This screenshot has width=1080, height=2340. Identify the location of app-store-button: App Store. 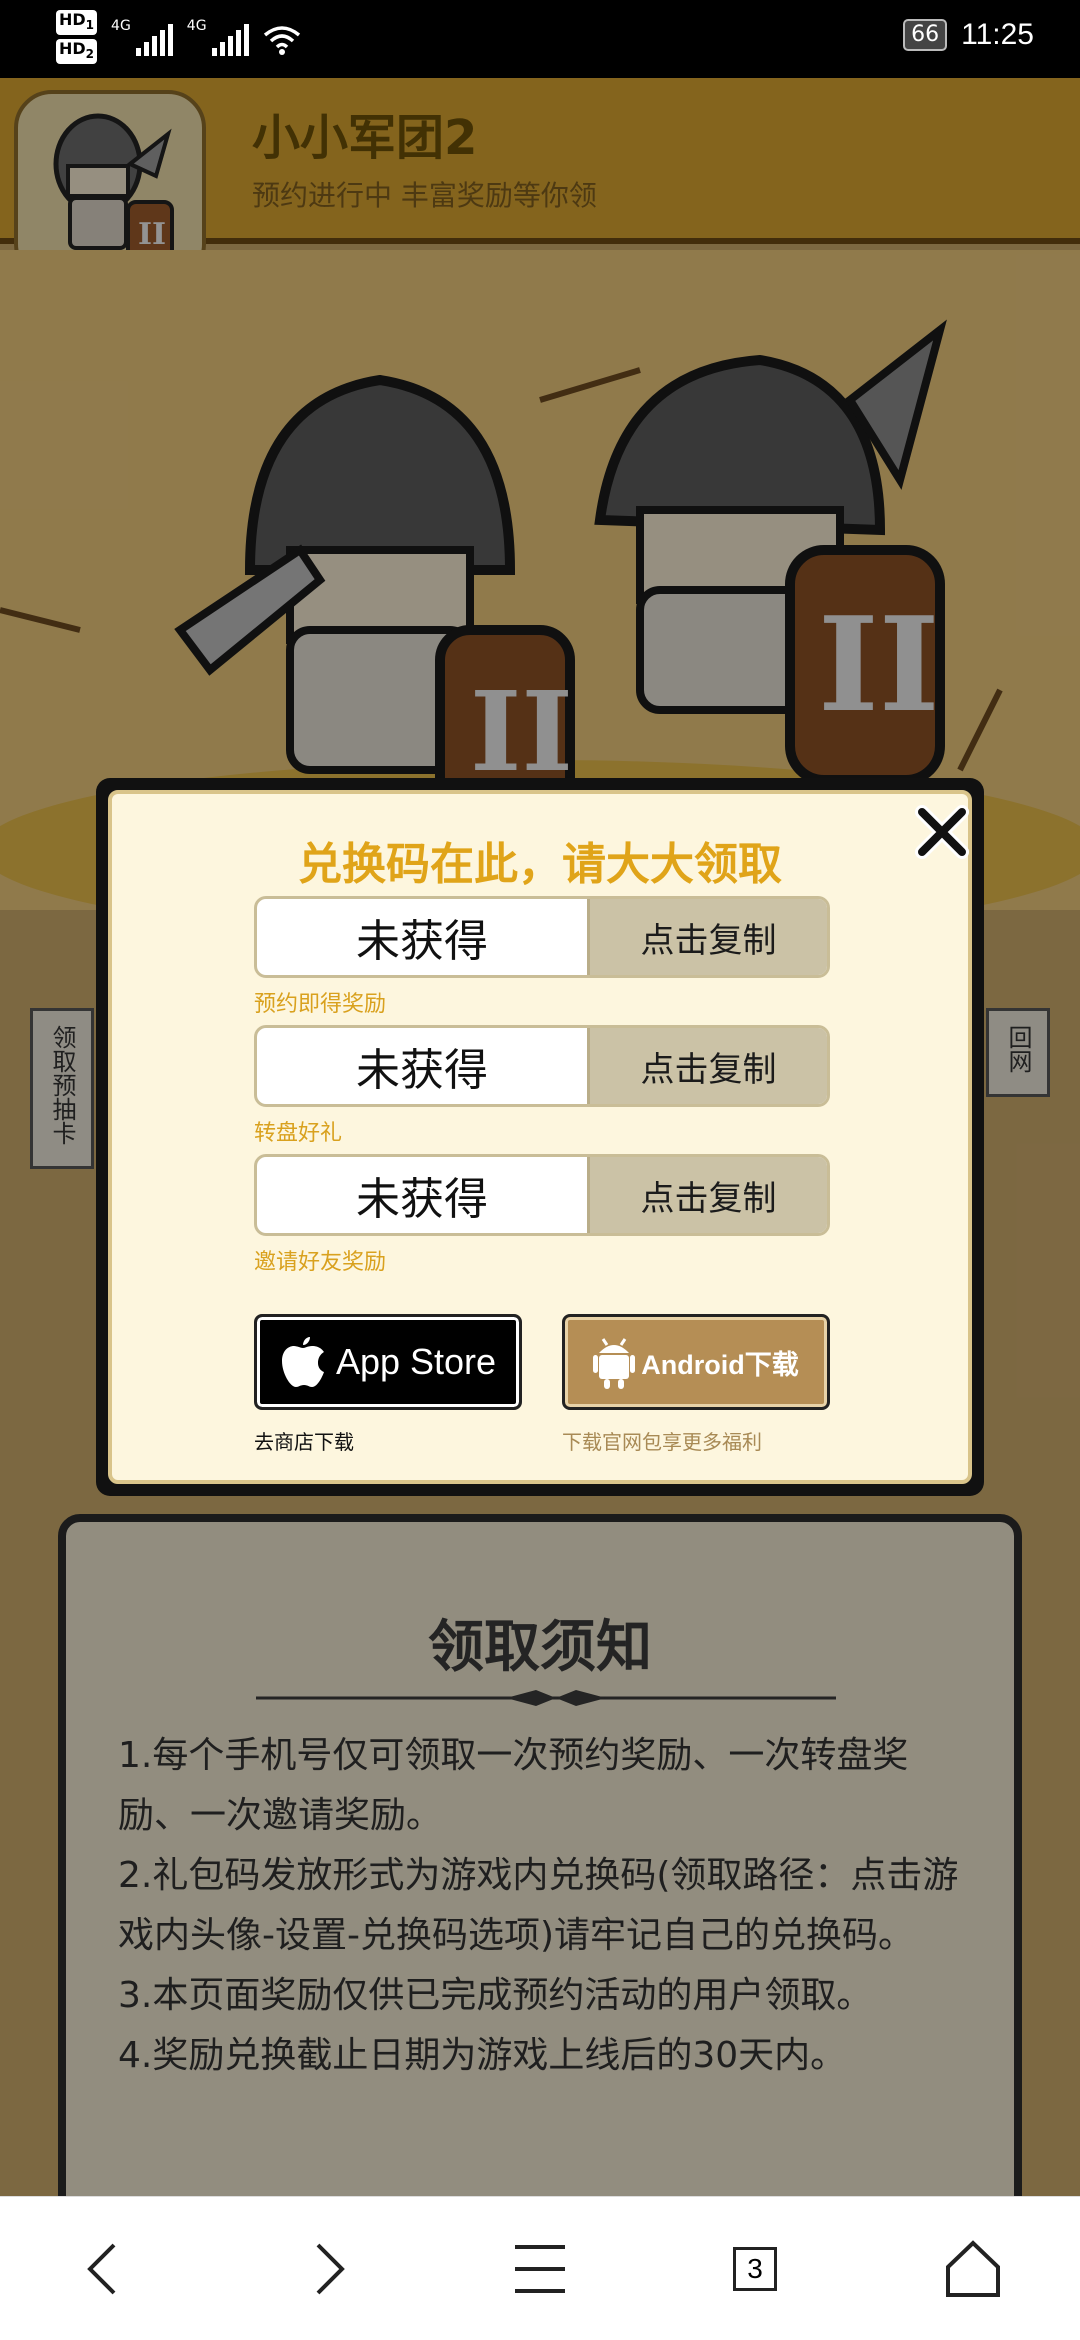
(388, 1362).